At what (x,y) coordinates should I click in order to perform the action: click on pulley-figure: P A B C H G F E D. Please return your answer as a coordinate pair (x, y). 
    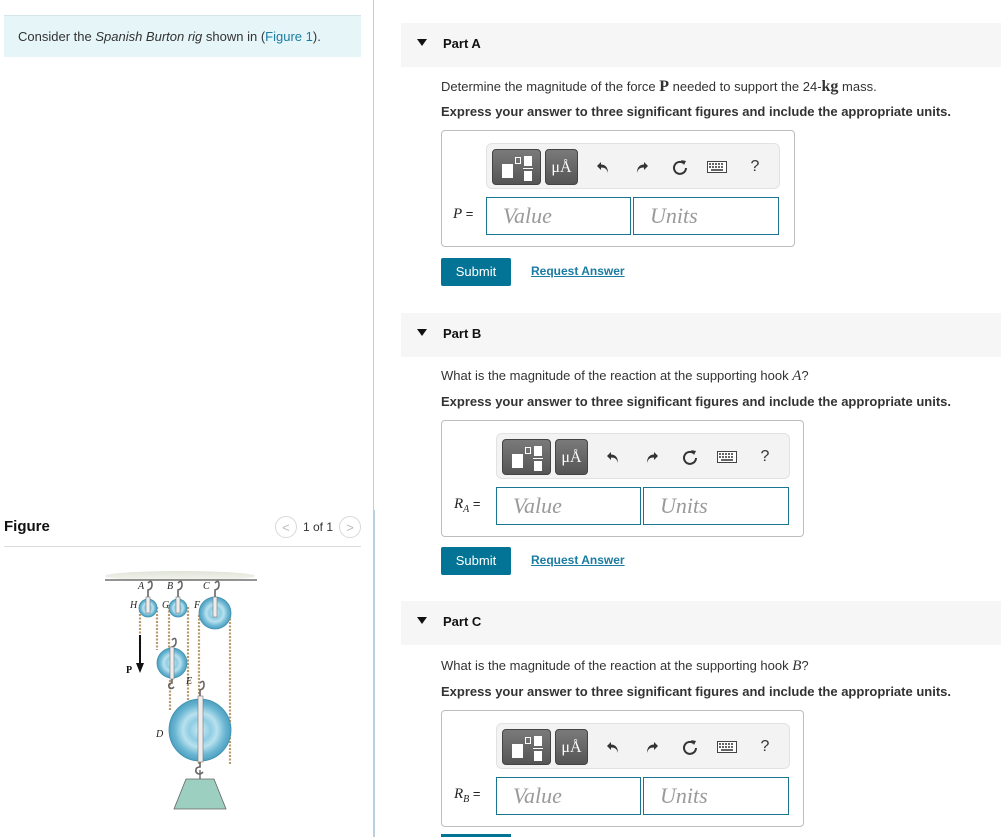
    Looking at the image, I should click on (185, 701).